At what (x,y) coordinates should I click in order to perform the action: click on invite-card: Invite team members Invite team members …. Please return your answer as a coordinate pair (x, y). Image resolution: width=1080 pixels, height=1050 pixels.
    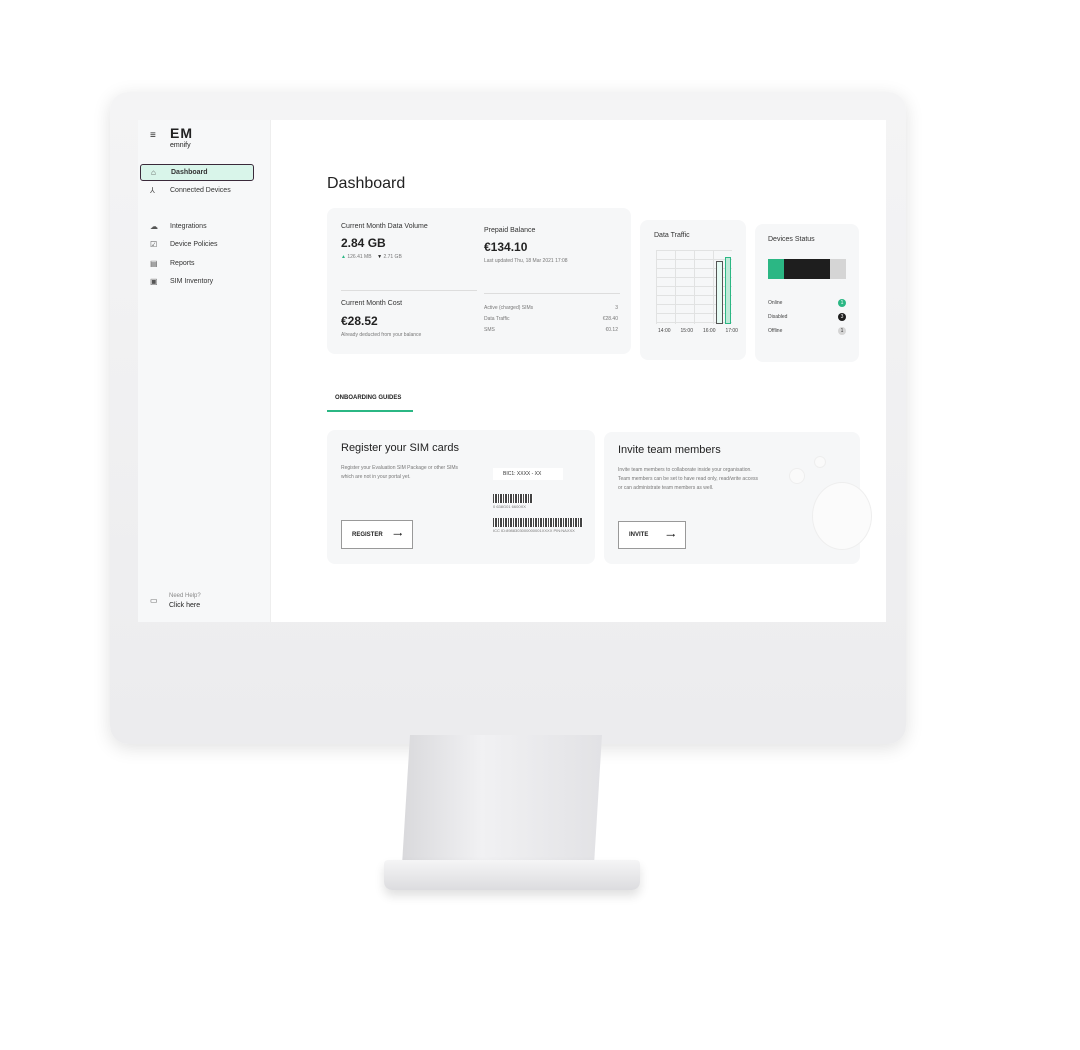
    Looking at the image, I should click on (738, 498).